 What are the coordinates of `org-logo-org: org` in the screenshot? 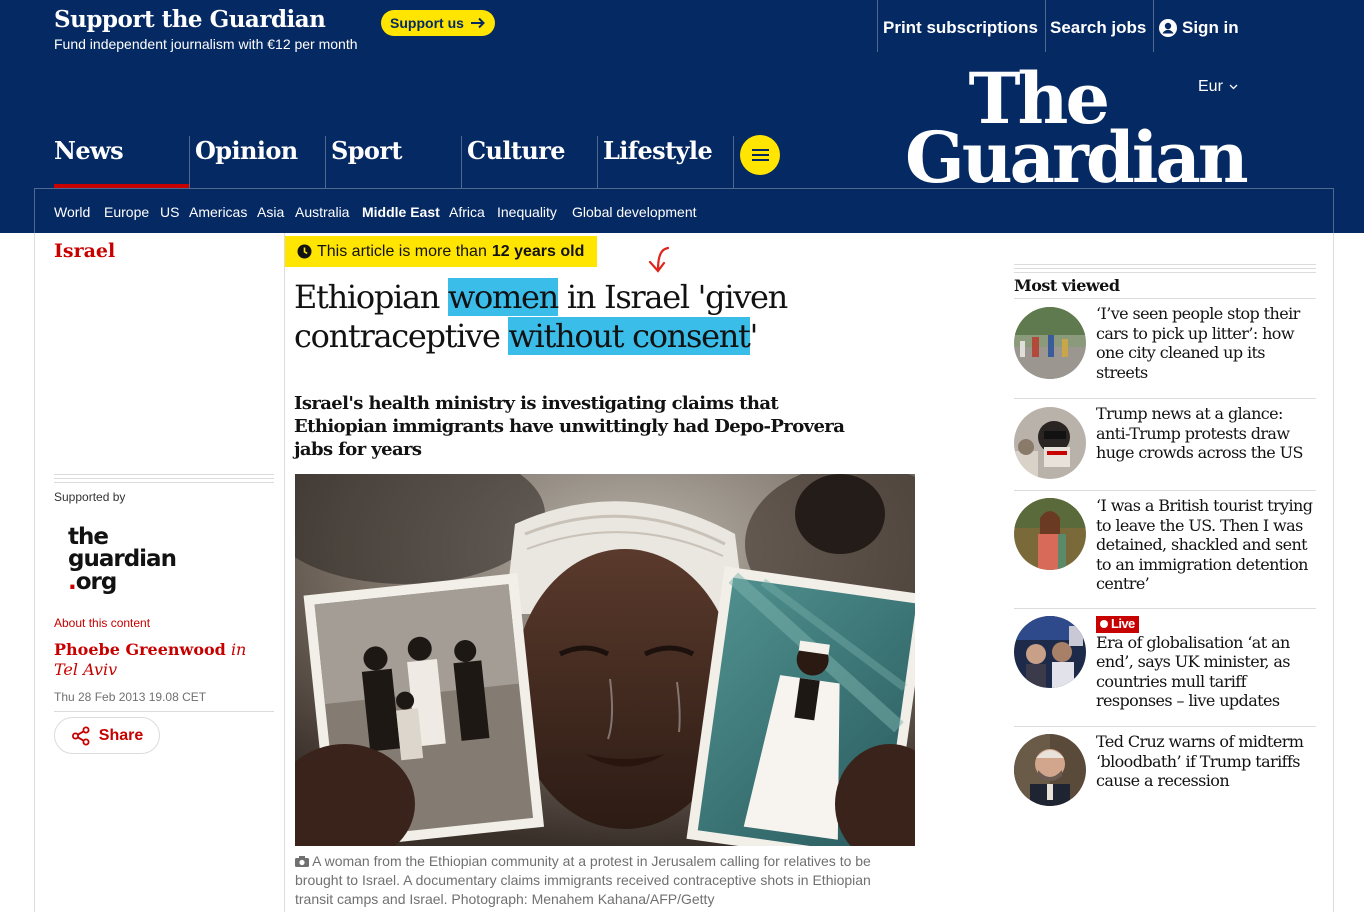 It's located at (96, 581).